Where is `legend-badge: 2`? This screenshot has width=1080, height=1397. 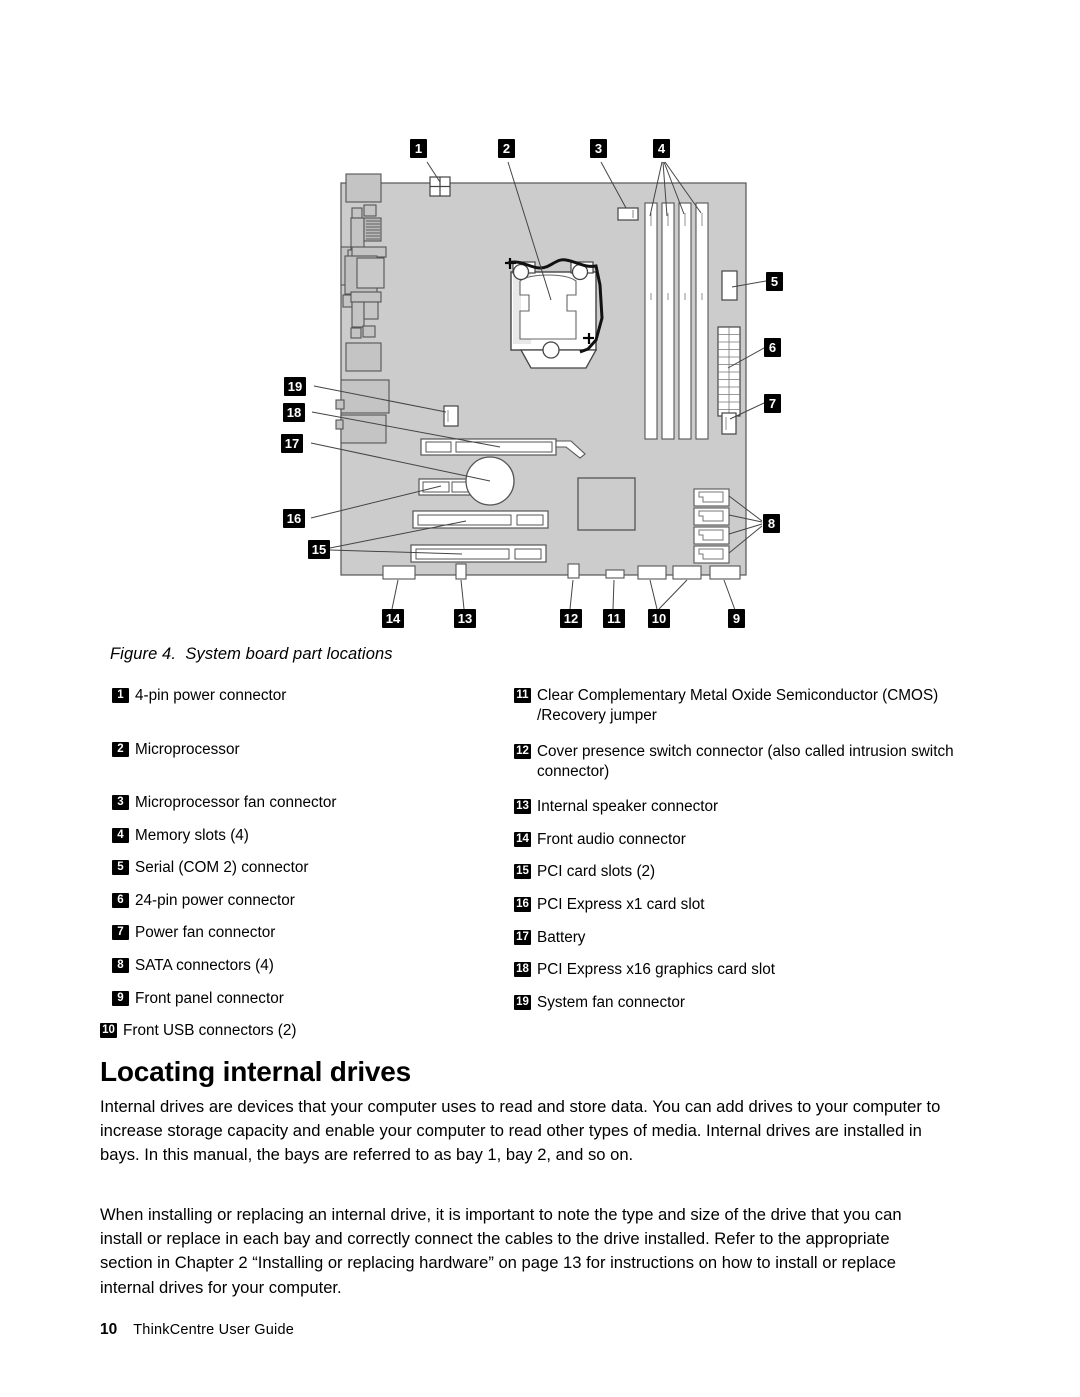
legend-badge: 2 is located at coordinates (120, 749).